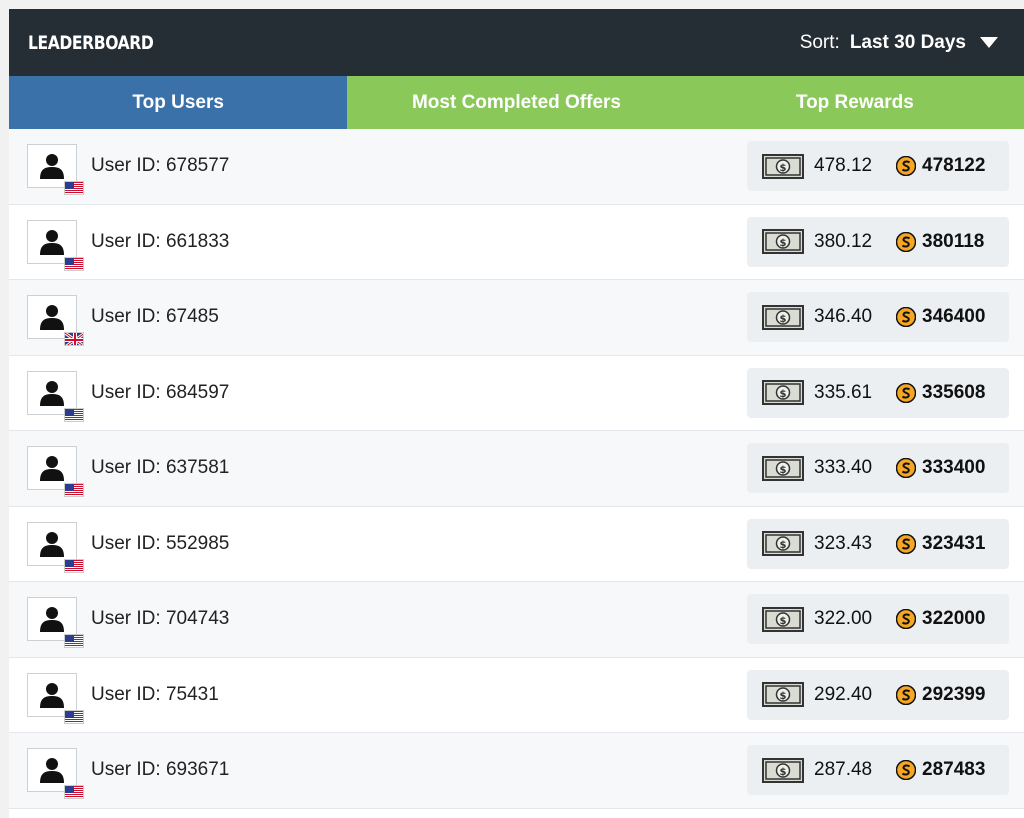  What do you see at coordinates (843, 392) in the screenshot?
I see `cash-amount: 335.61` at bounding box center [843, 392].